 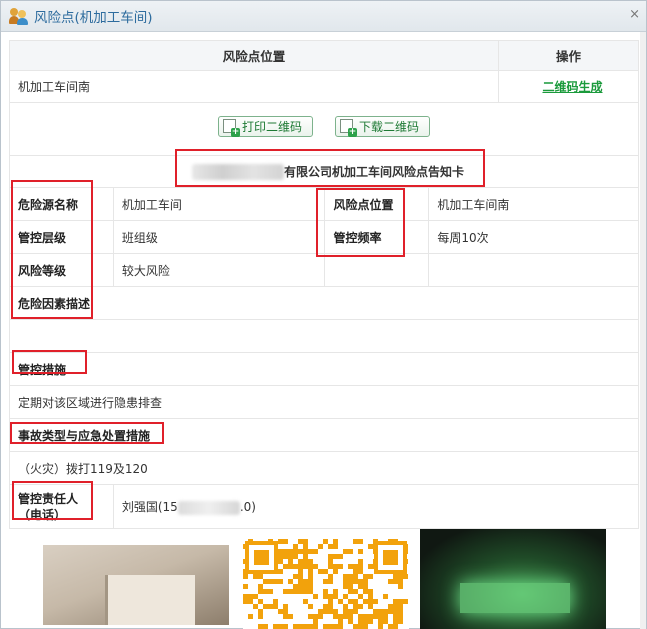 I want to click on control-frequency-label: 管控频率, so click(x=377, y=237).